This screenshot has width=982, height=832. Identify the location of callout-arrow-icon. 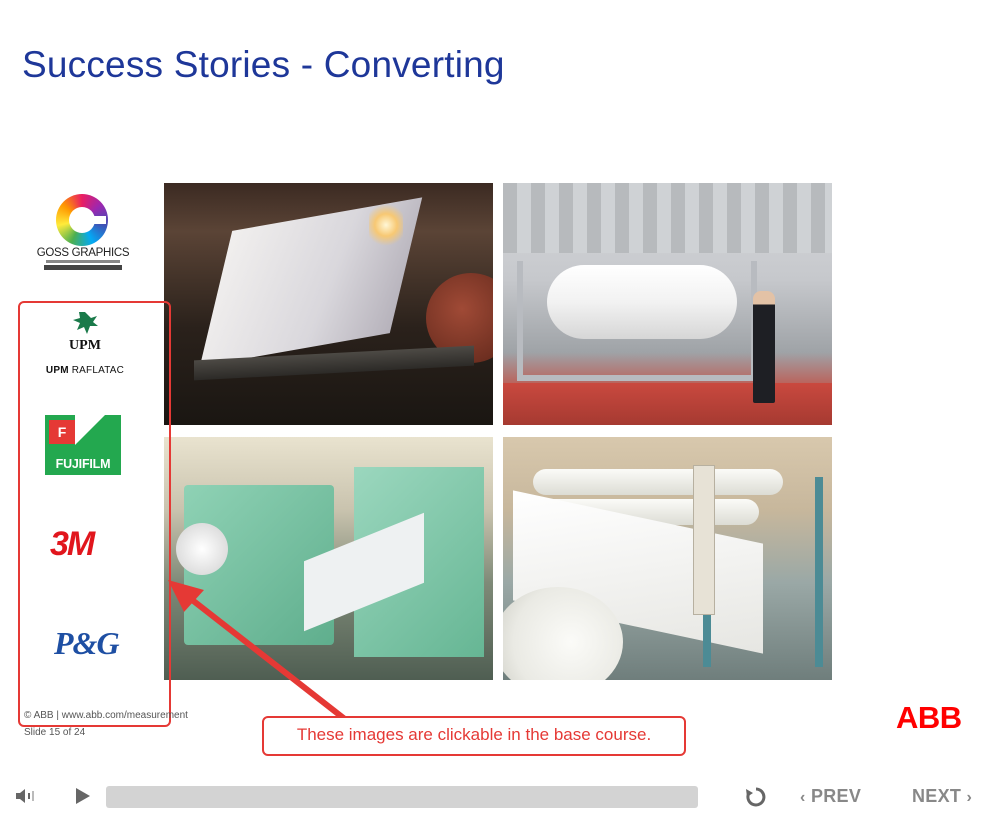
(258, 651).